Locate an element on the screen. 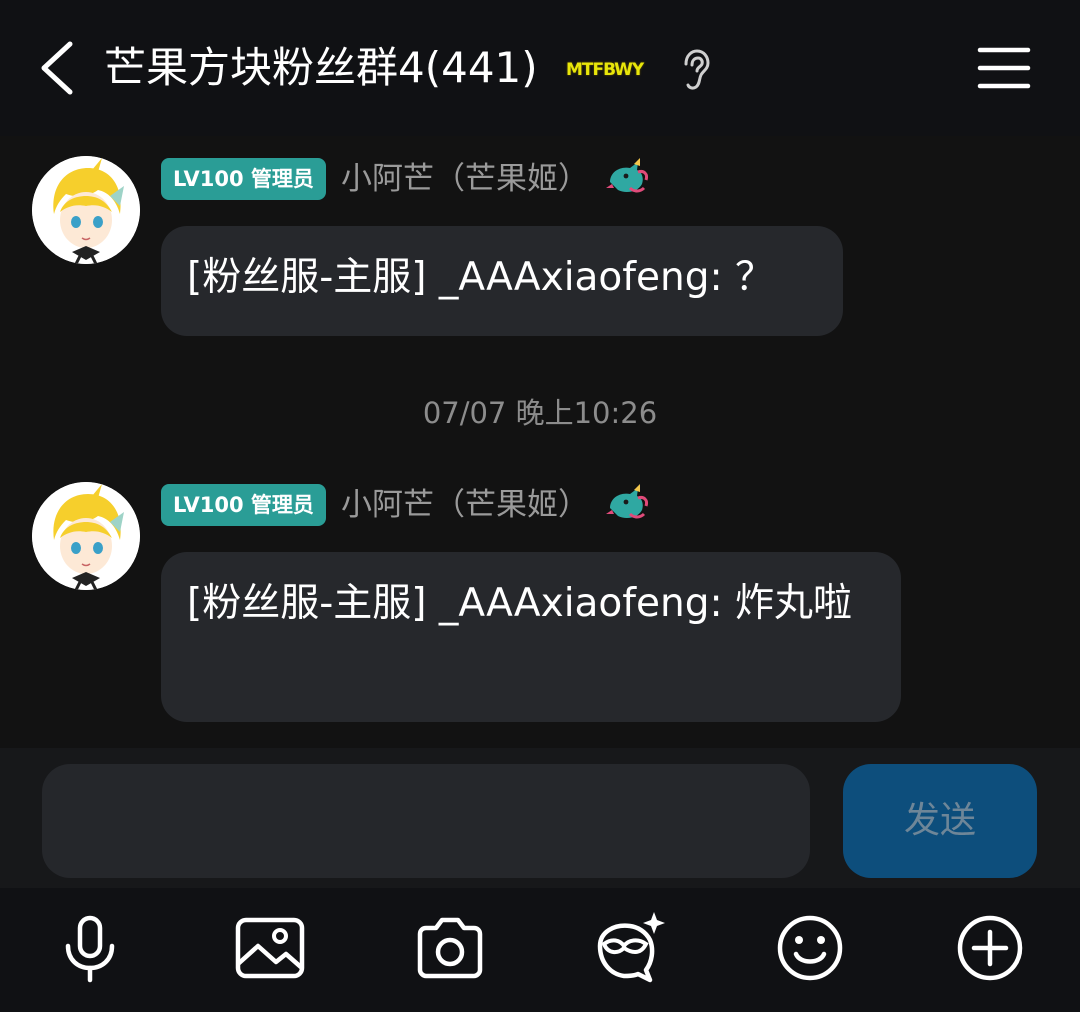 This screenshot has height=1012, width=1080. composer-bar: 发送 is located at coordinates (540, 818).